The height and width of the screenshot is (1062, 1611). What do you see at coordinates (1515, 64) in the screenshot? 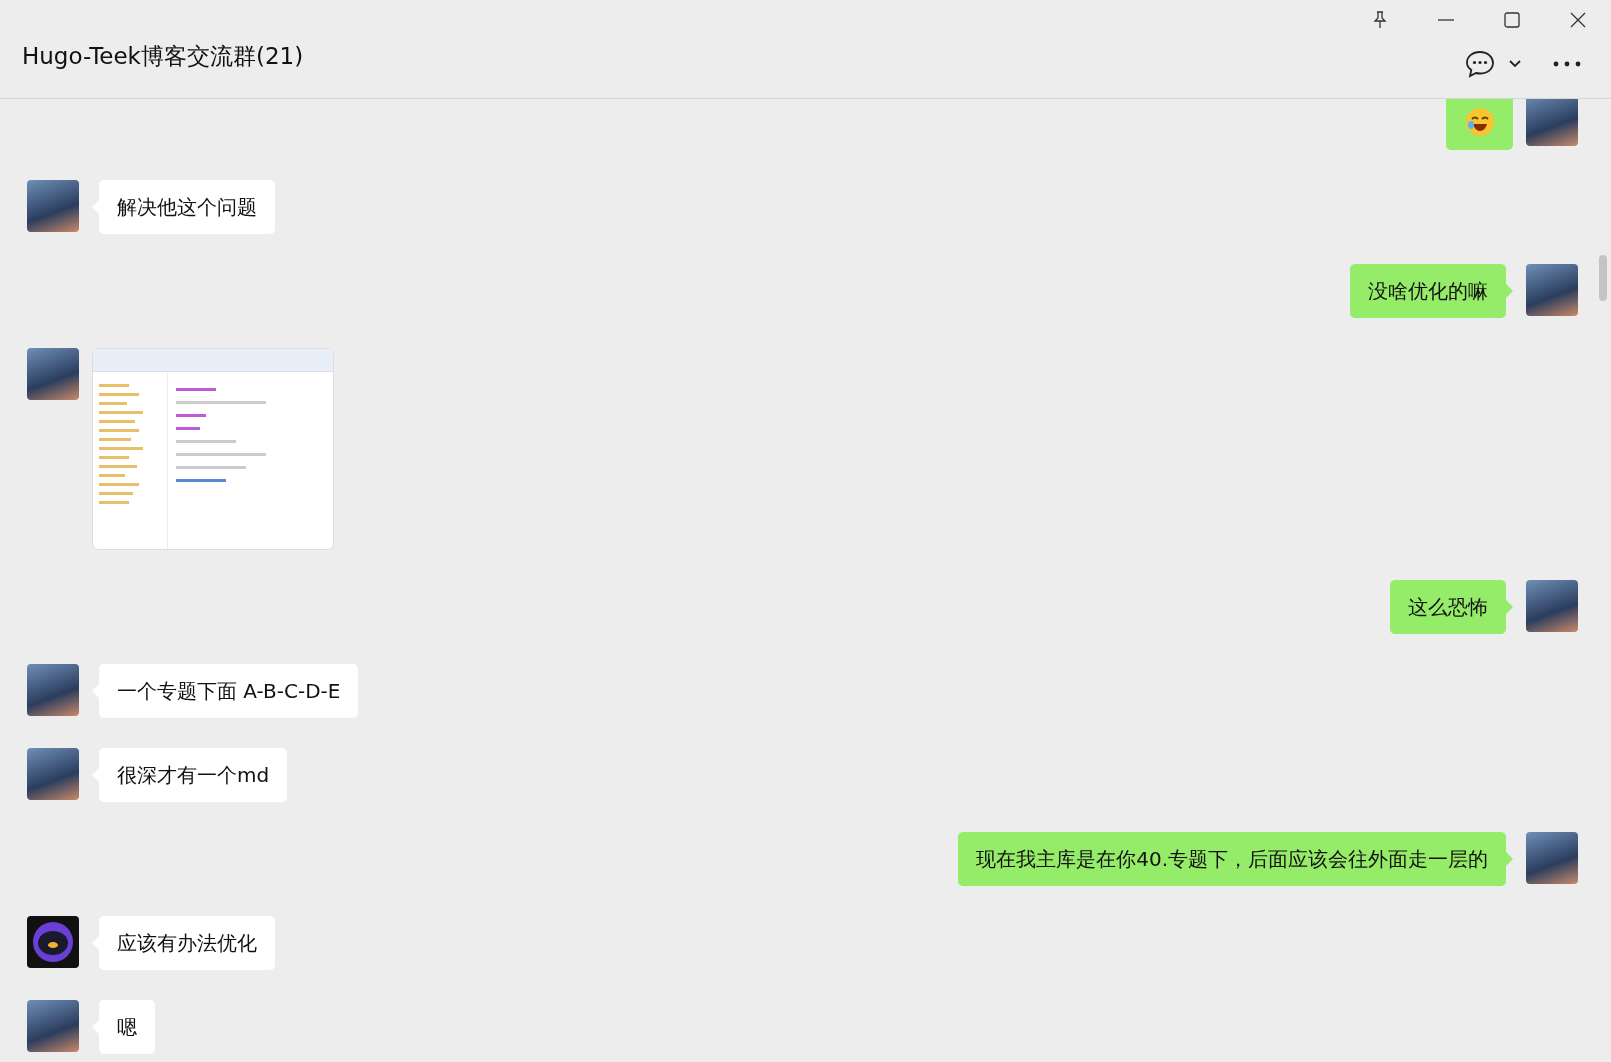
I see `caret-icon` at bounding box center [1515, 64].